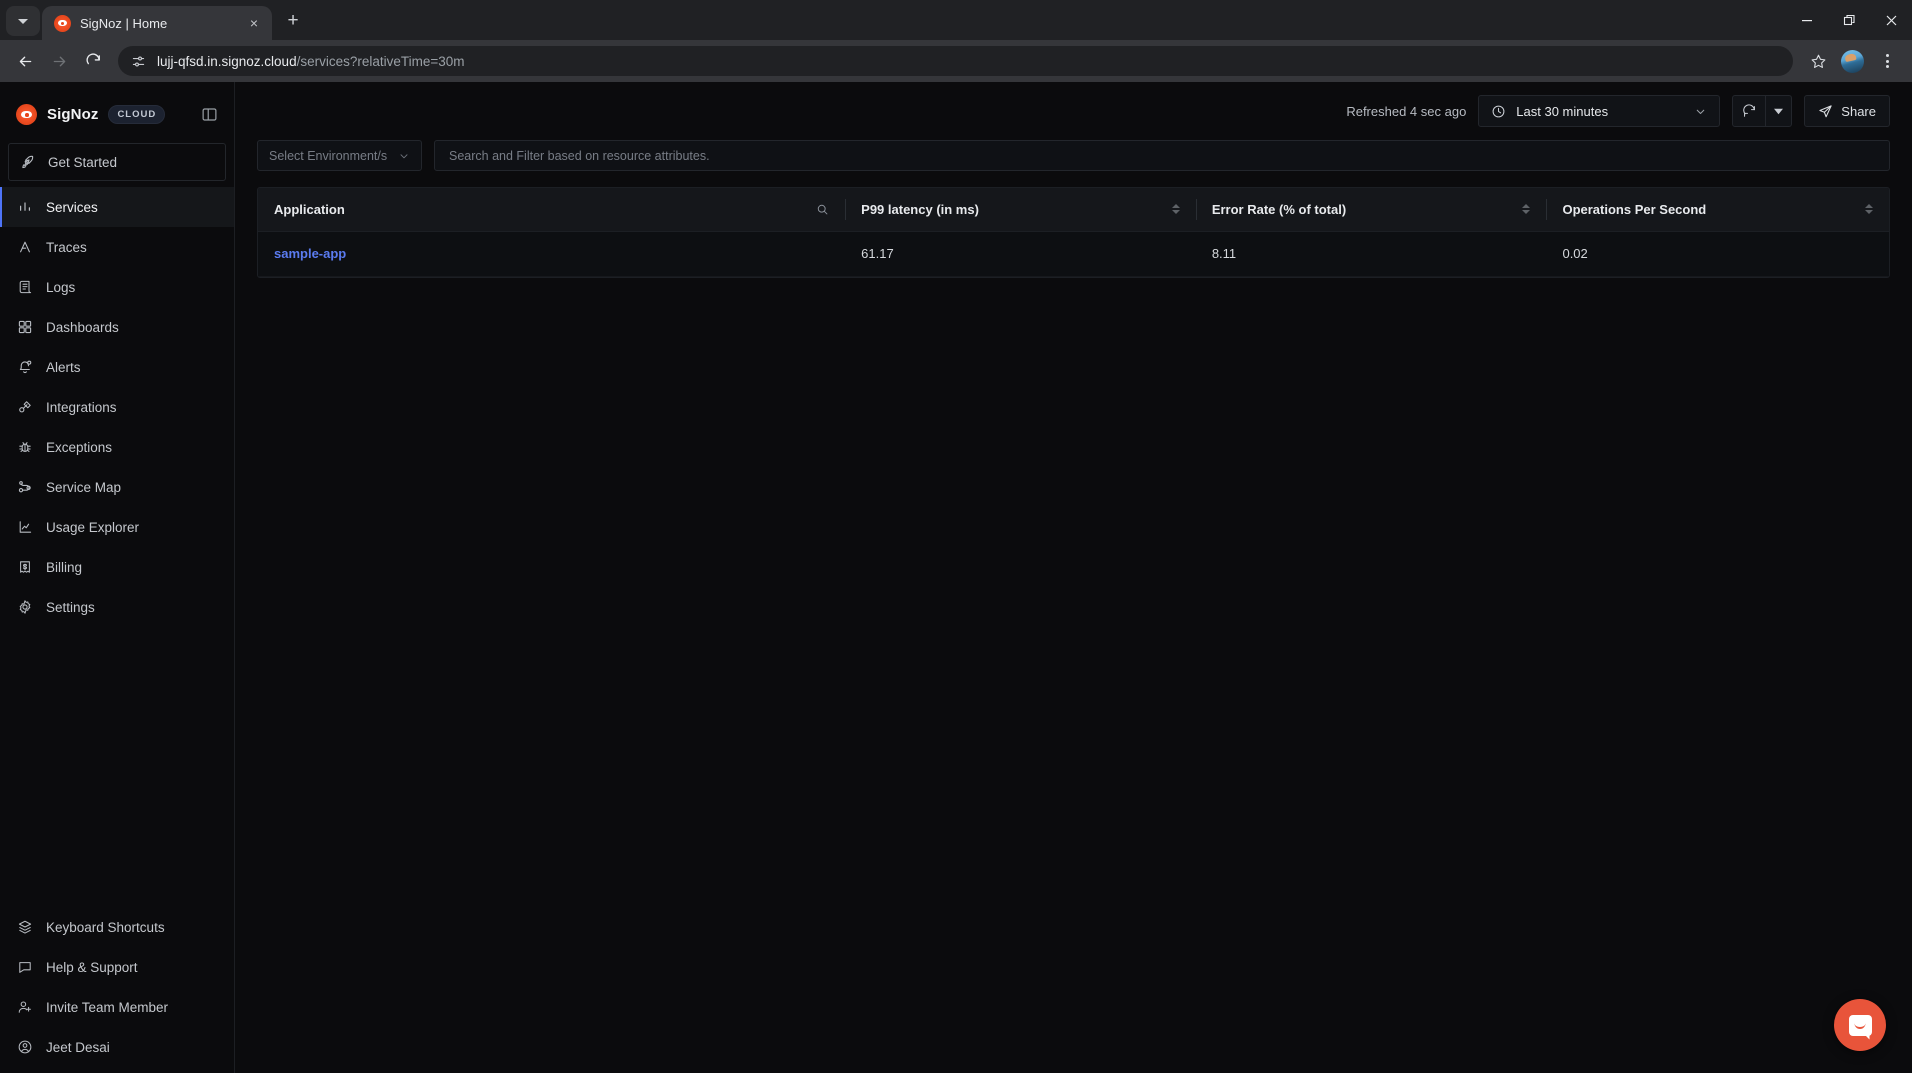 The image size is (1912, 1073). What do you see at coordinates (117, 327) in the screenshot?
I see `sidebar-item-dashboards: Dashboards` at bounding box center [117, 327].